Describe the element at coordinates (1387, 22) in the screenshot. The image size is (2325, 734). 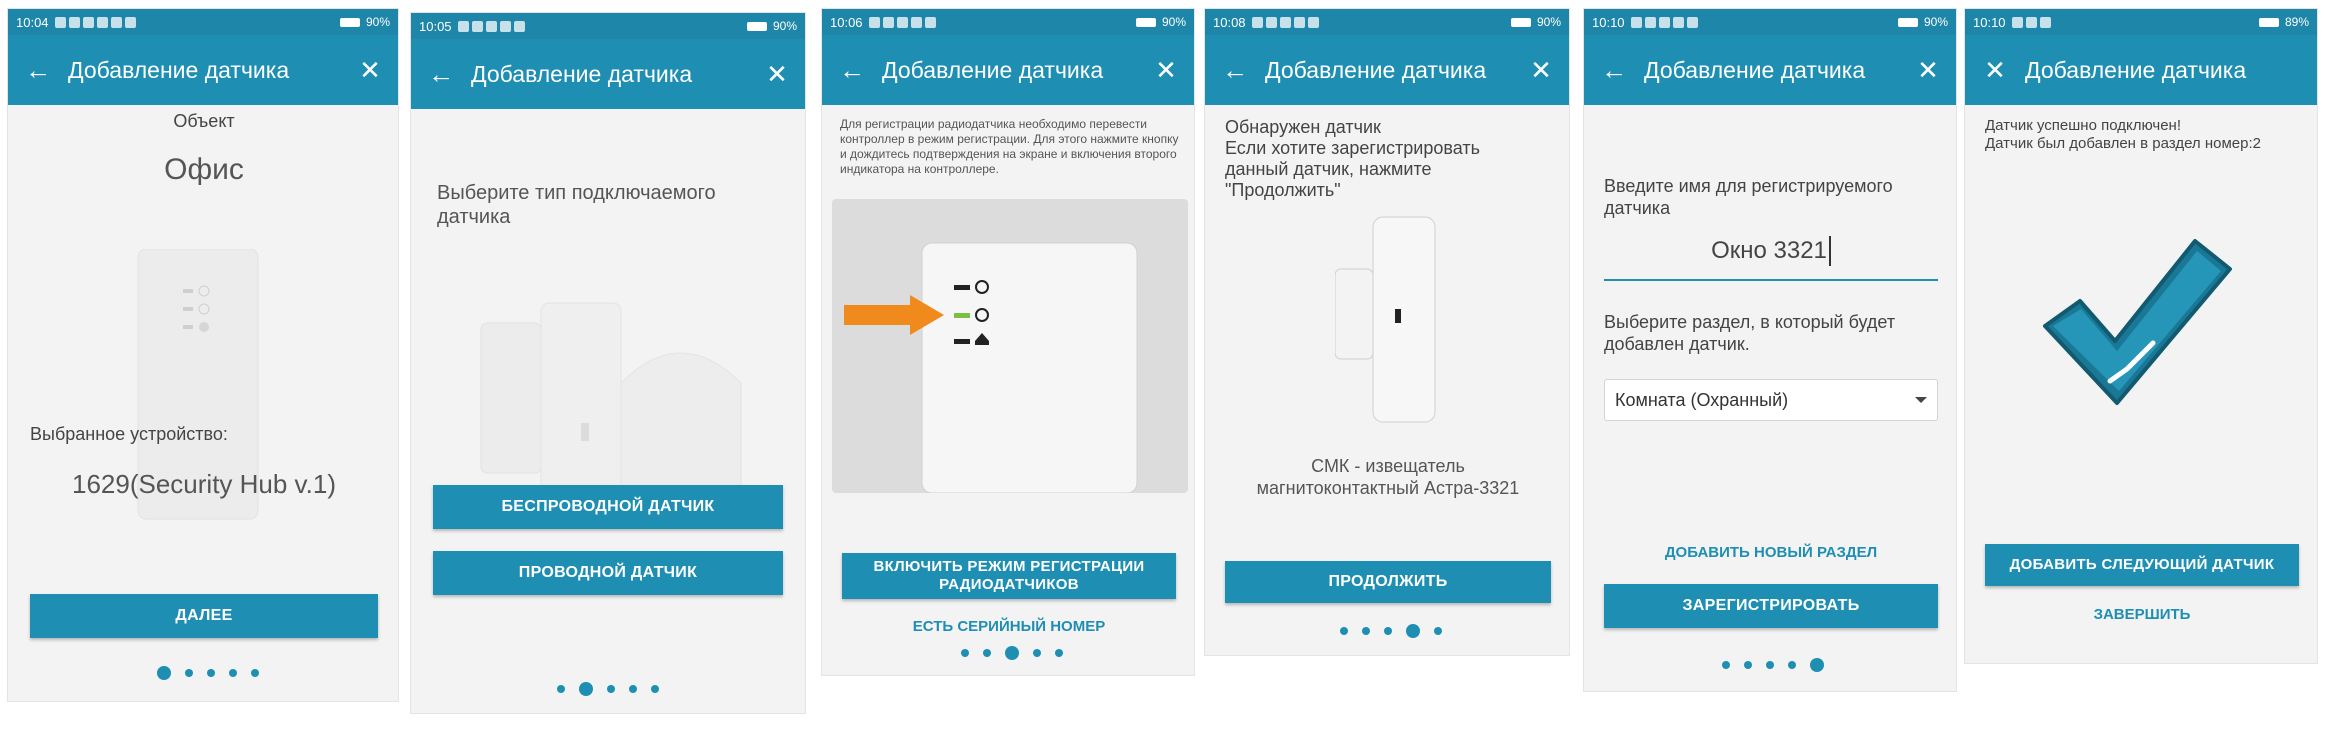
I see `status-bar: 10:08 90%` at that location.